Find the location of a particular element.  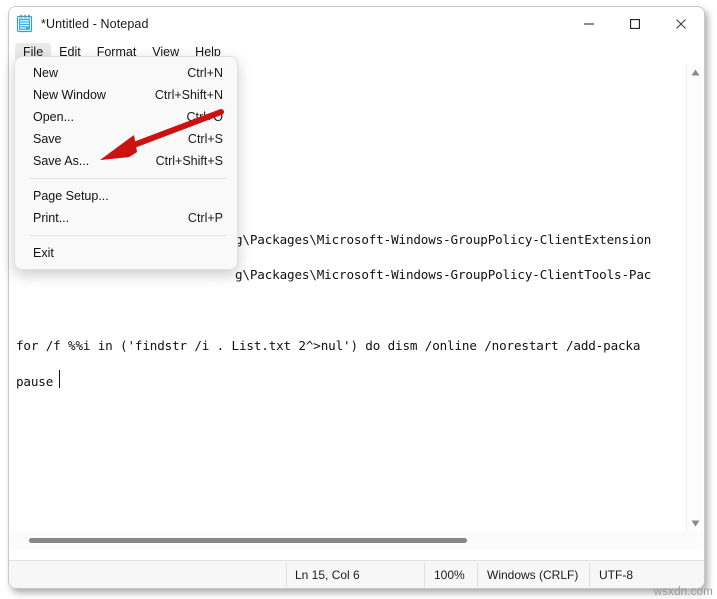

menu-item-shortcut: Ctrl+Shift+S is located at coordinates (189, 161).